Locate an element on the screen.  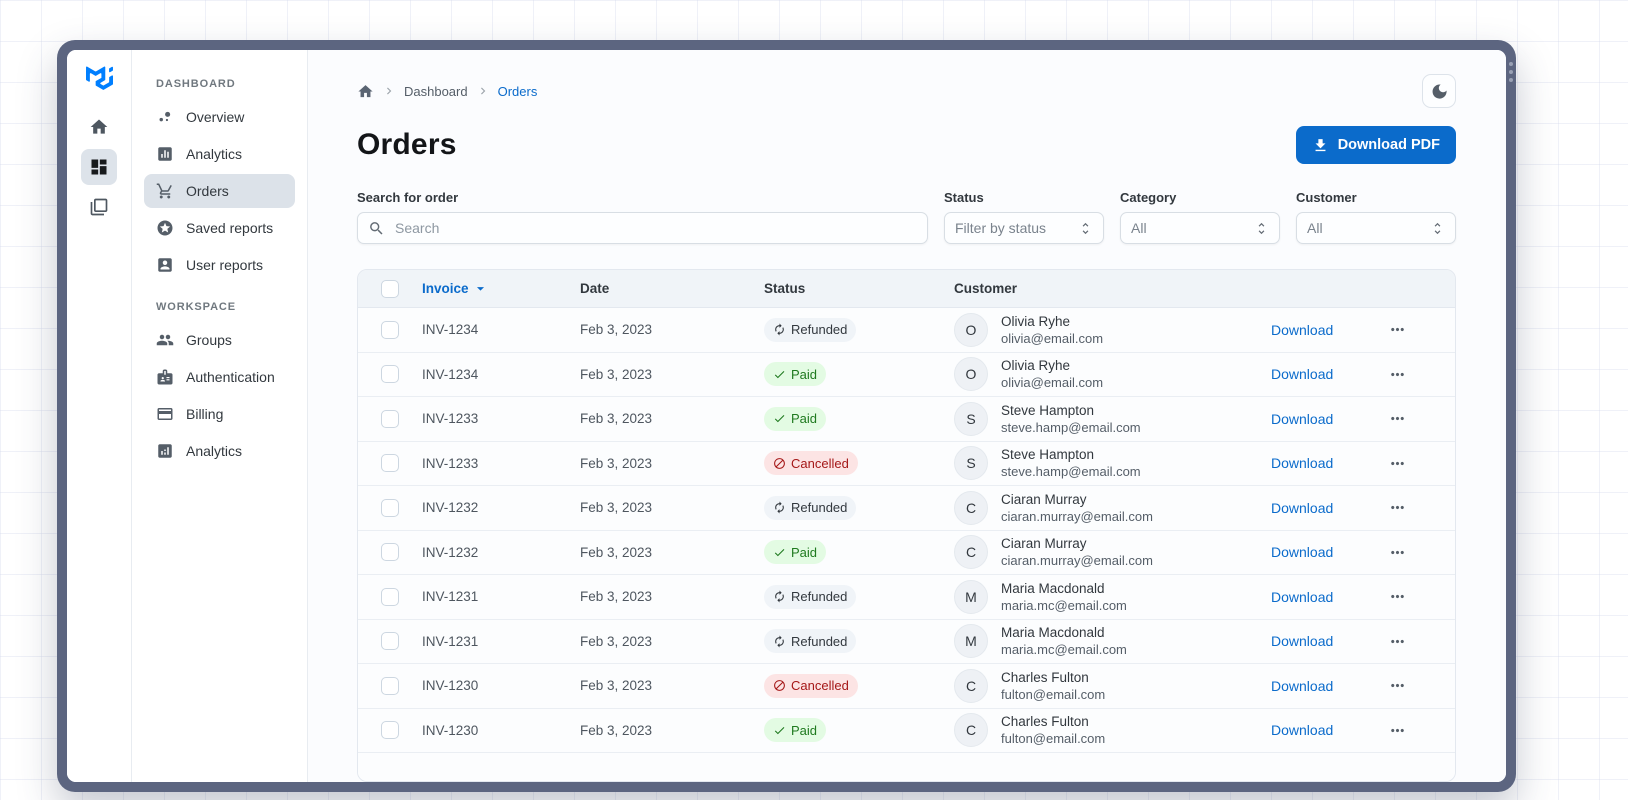
sidebar-item-user-reports: User reports is located at coordinates (219, 265).